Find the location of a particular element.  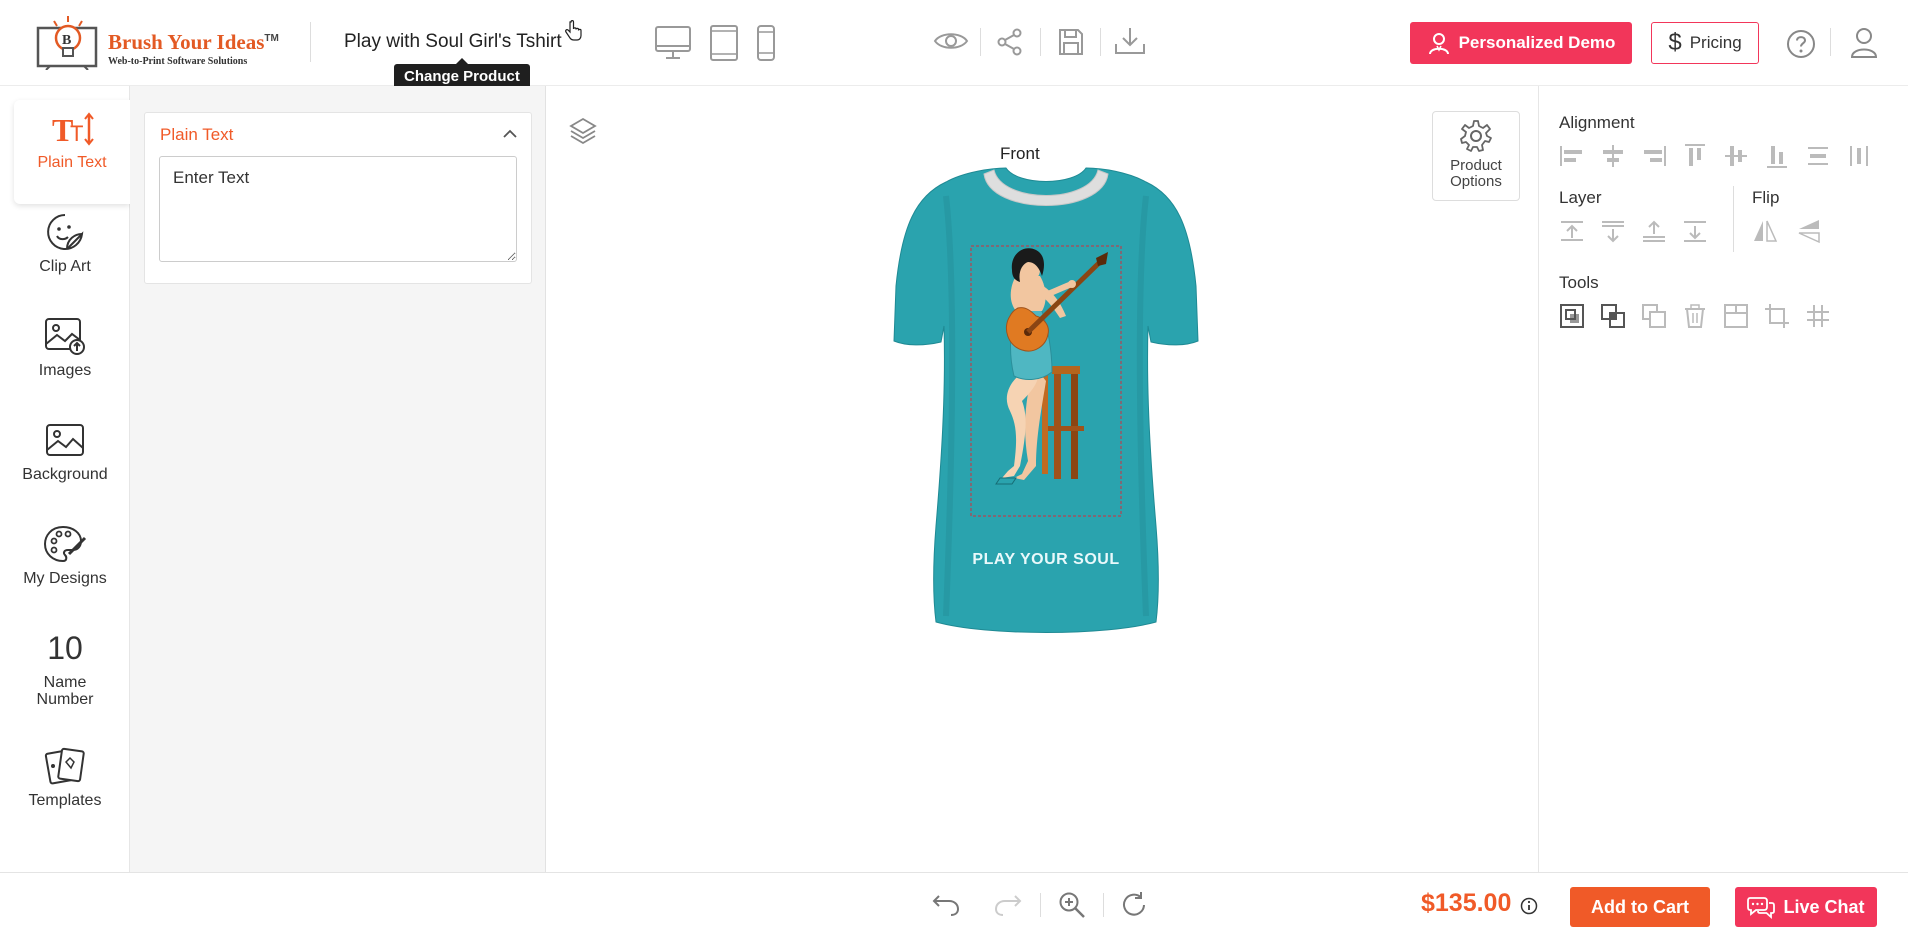

trash-icon is located at coordinates (1695, 316).